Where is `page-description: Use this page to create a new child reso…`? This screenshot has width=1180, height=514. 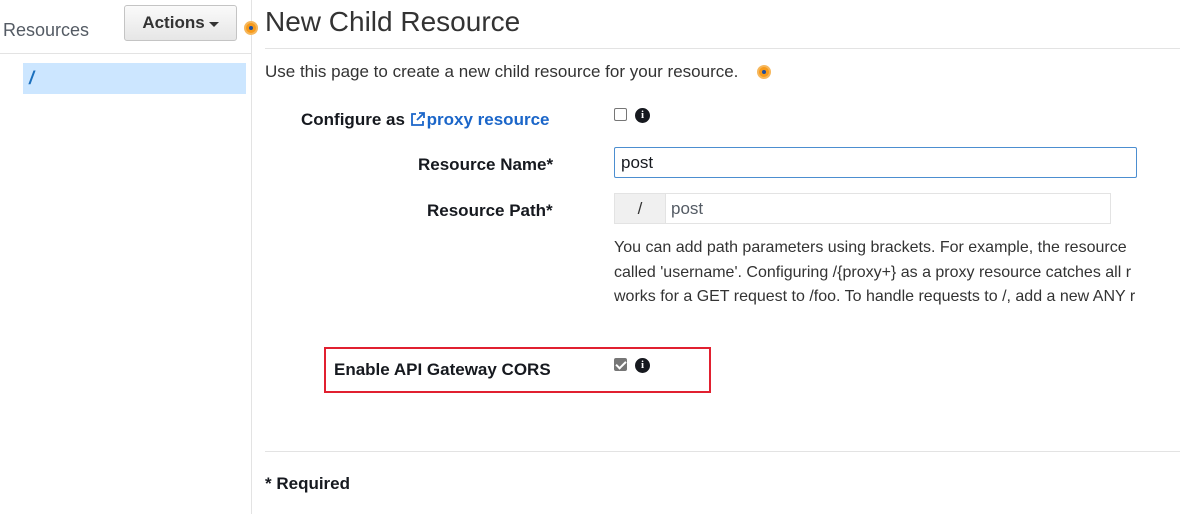
page-description: Use this page to create a new child reso… is located at coordinates (501, 72).